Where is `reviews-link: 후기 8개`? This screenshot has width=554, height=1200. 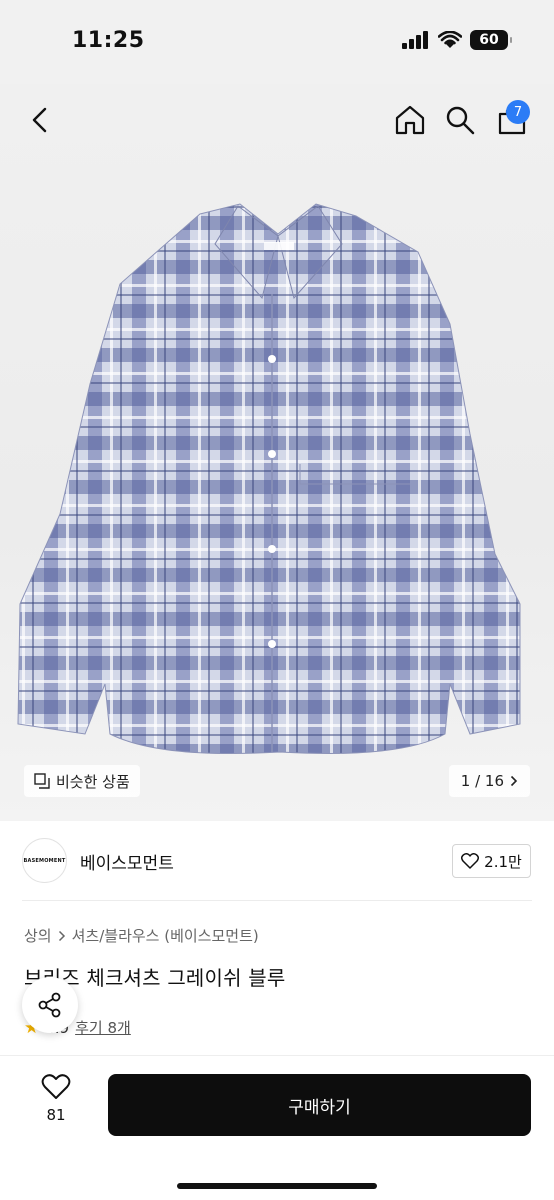 reviews-link: 후기 8개 is located at coordinates (103, 1027).